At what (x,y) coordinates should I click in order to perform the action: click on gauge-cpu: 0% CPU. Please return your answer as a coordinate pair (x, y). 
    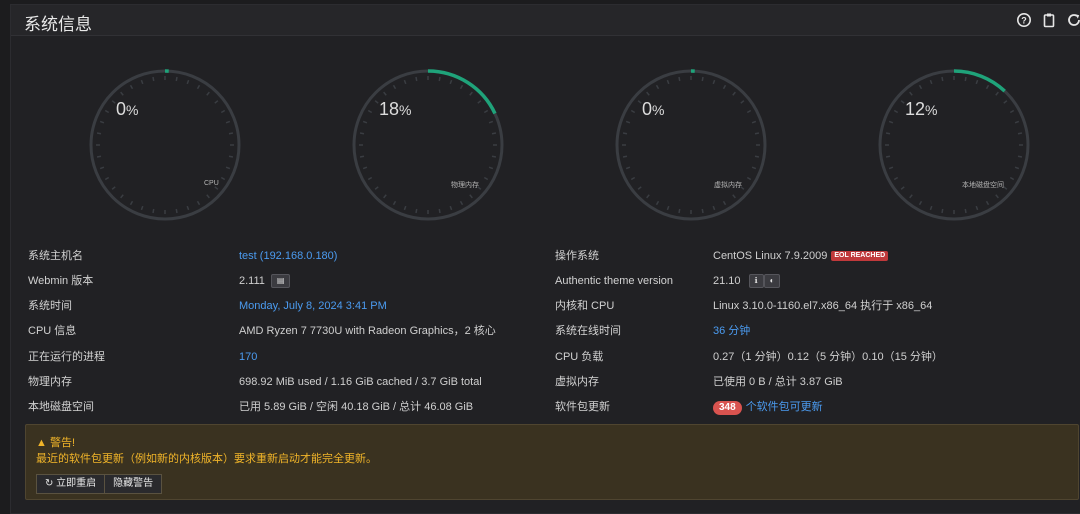
    Looking at the image, I should click on (165, 145).